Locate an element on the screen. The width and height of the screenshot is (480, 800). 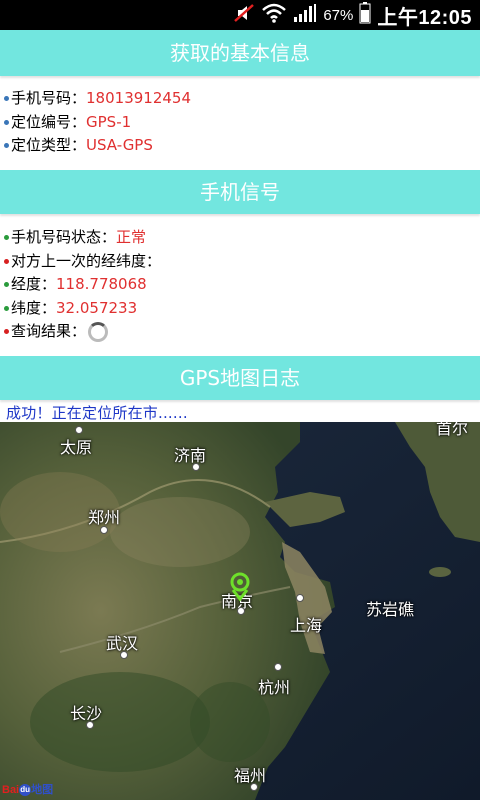
list-item: 对方上一次的经纬度： is located at coordinates (82, 262).